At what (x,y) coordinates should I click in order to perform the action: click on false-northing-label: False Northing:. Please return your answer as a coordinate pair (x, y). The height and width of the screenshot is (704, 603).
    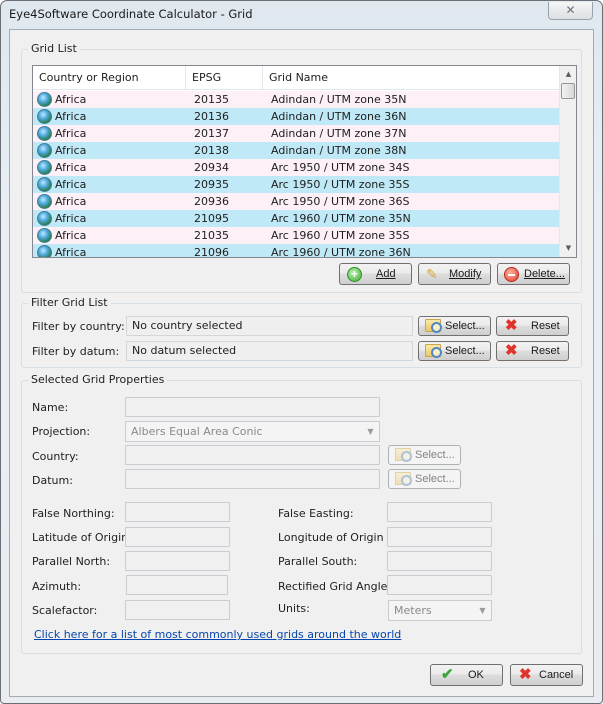
    Looking at the image, I should click on (73, 513).